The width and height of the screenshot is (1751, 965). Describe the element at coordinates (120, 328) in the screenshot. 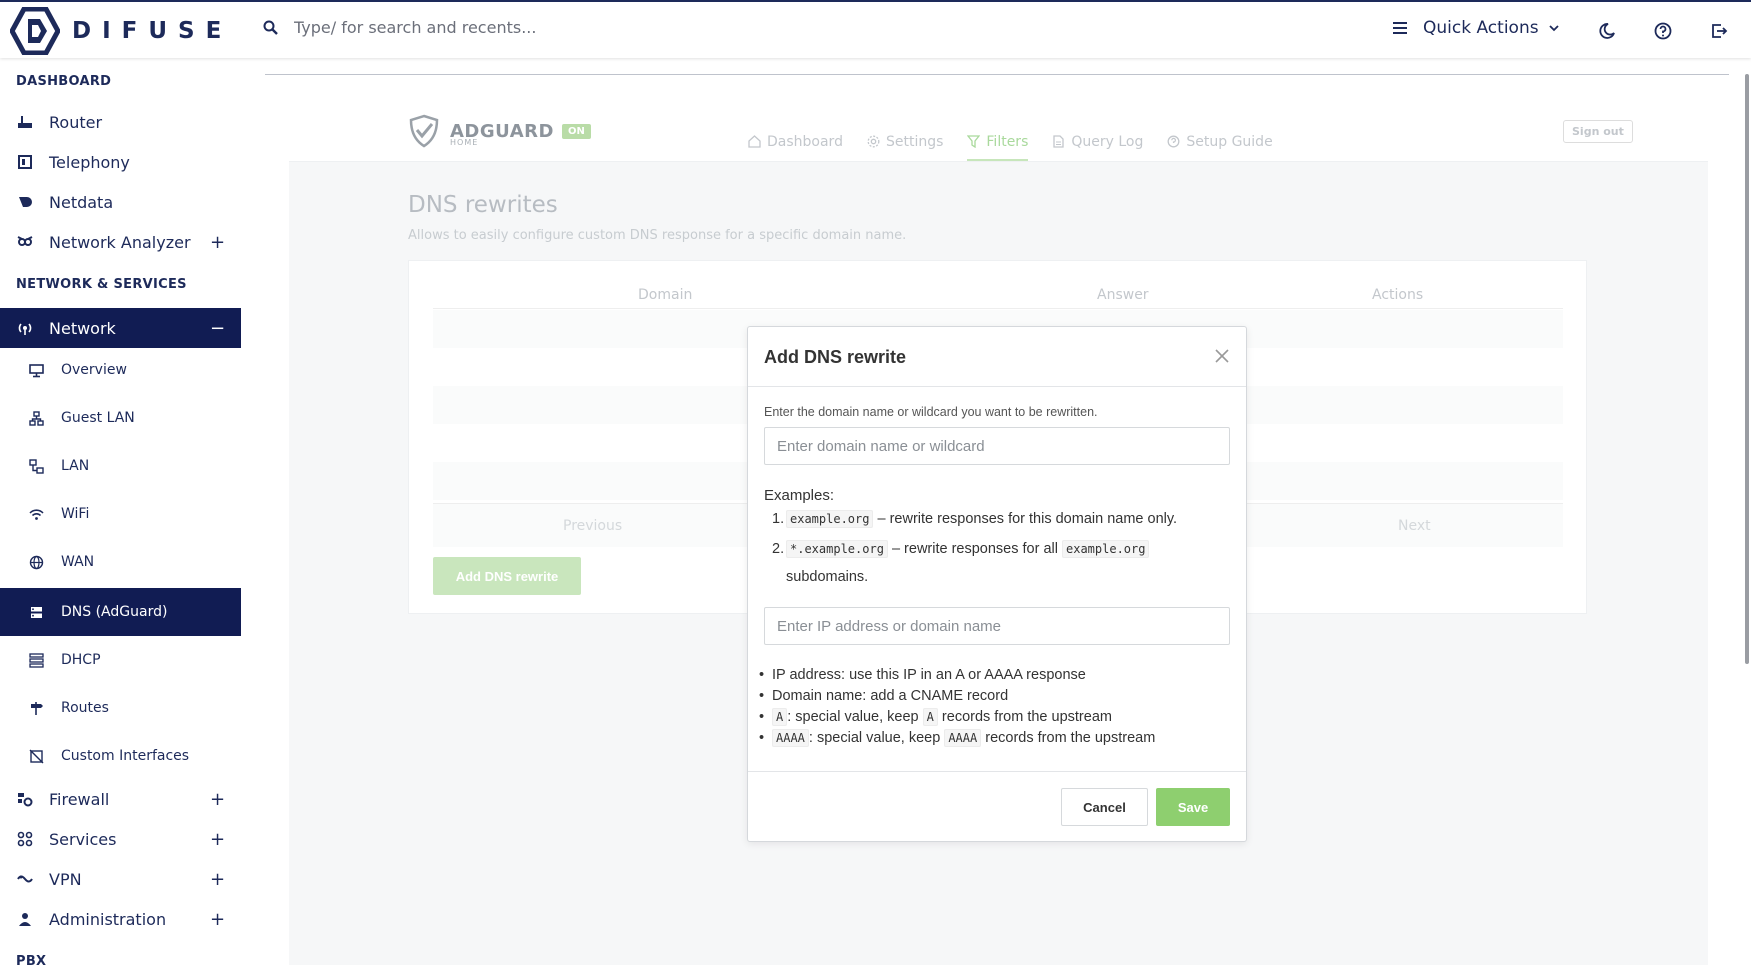

I see `sidebar-item-network: Network −` at that location.